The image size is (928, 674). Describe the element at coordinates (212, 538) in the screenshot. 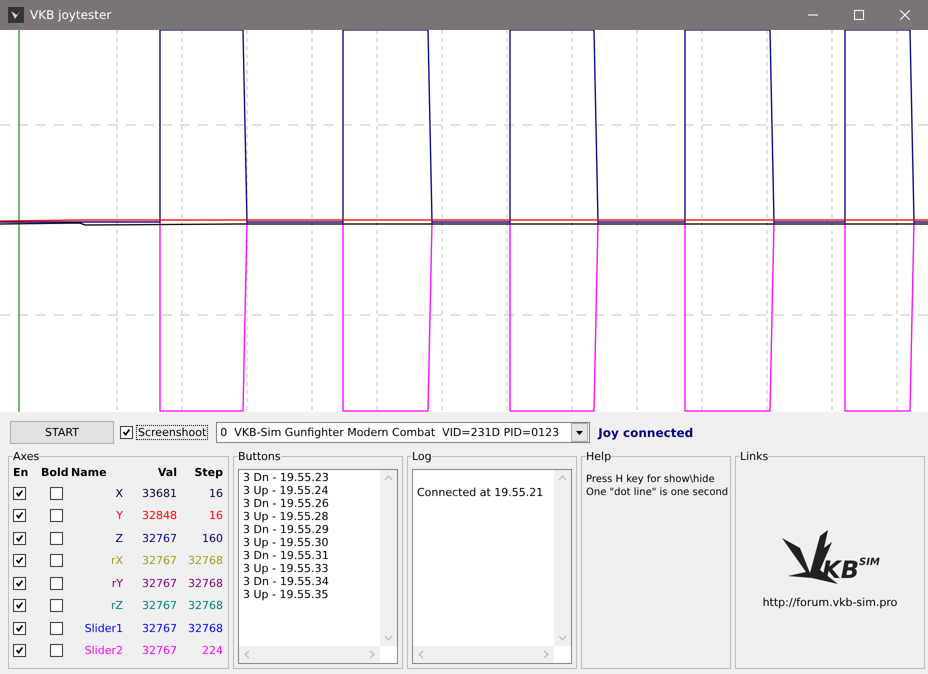

I see `axis-step: 160` at that location.